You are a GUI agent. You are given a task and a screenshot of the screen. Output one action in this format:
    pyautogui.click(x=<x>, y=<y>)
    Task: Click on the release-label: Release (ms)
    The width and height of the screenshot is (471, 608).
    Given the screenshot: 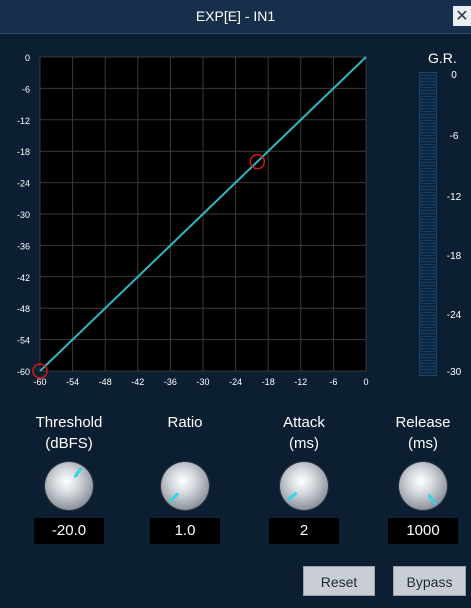 What is the action you would take?
    pyautogui.click(x=422, y=434)
    